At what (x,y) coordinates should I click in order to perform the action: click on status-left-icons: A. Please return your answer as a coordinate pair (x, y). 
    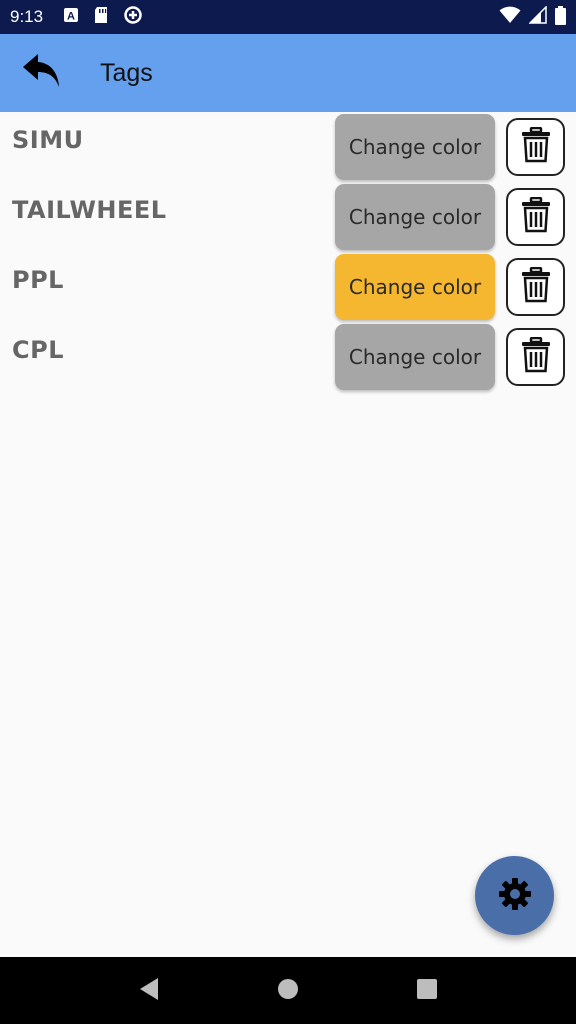
    Looking at the image, I should click on (103, 17).